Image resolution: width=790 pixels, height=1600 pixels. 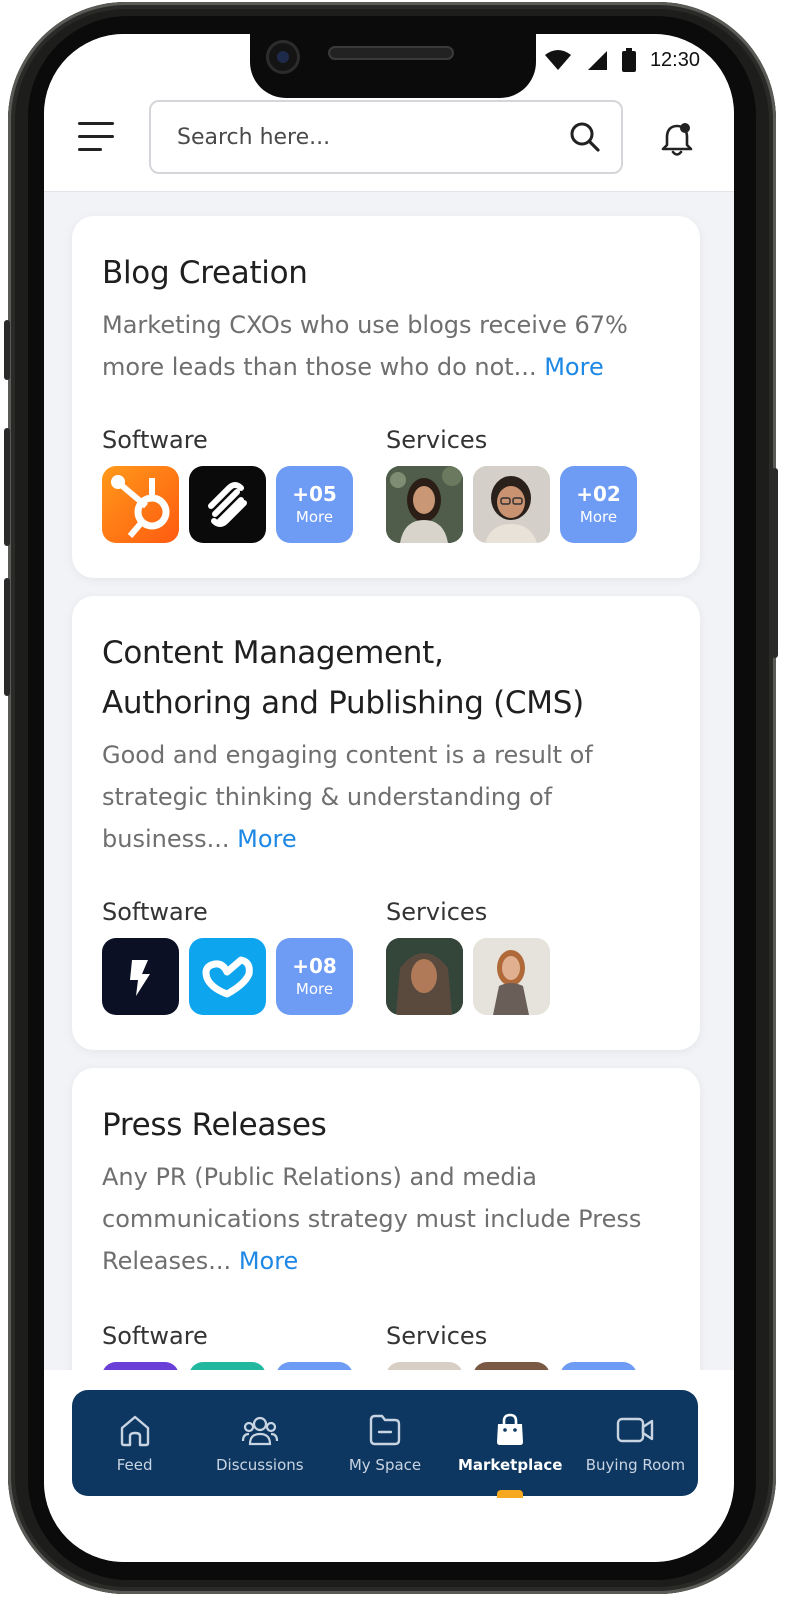 I want to click on card-groups: Software +08 More Services, so click(x=386, y=956).